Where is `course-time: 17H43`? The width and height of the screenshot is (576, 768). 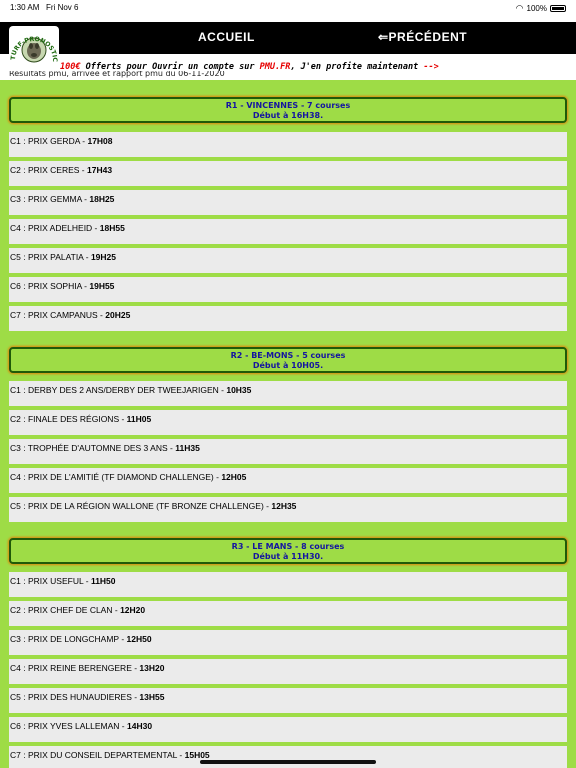 course-time: 17H43 is located at coordinates (100, 170).